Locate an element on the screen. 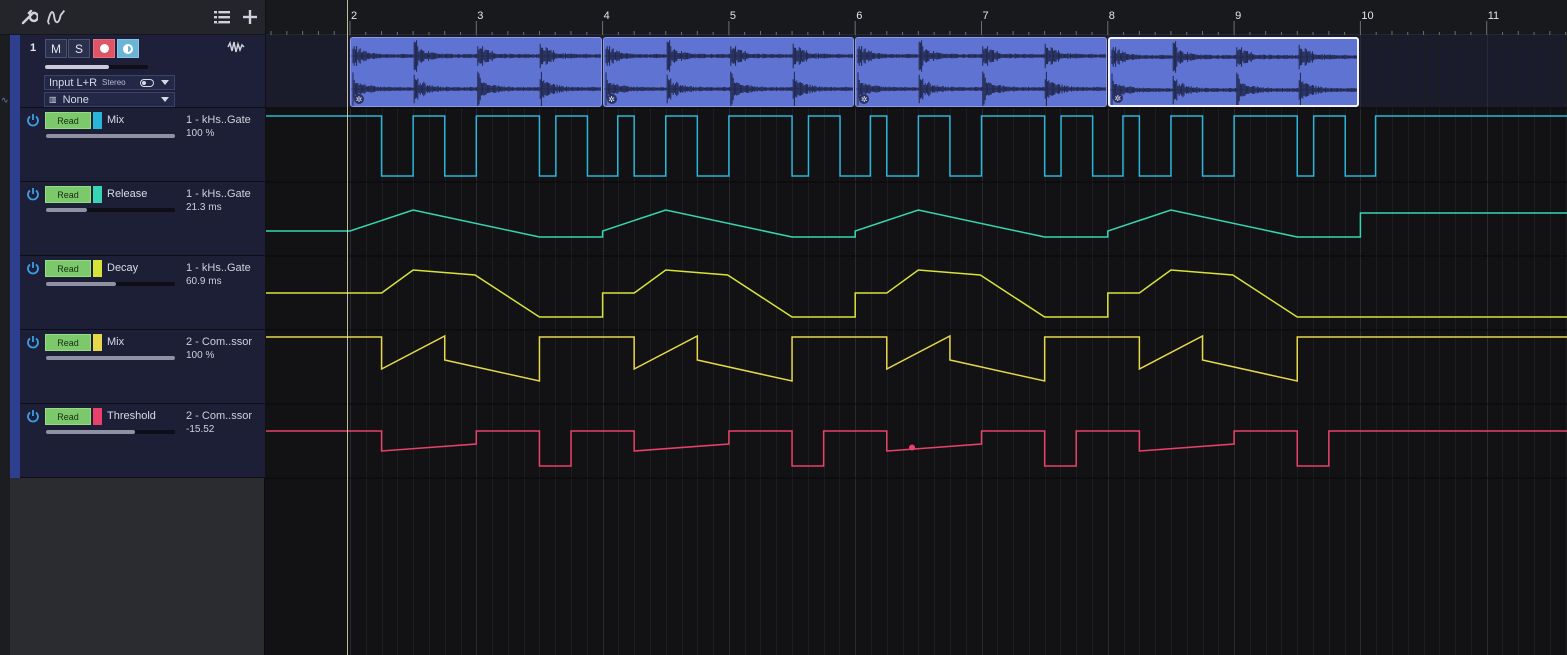 This screenshot has width=1567, height=655. bar-number: 5 is located at coordinates (733, 16).